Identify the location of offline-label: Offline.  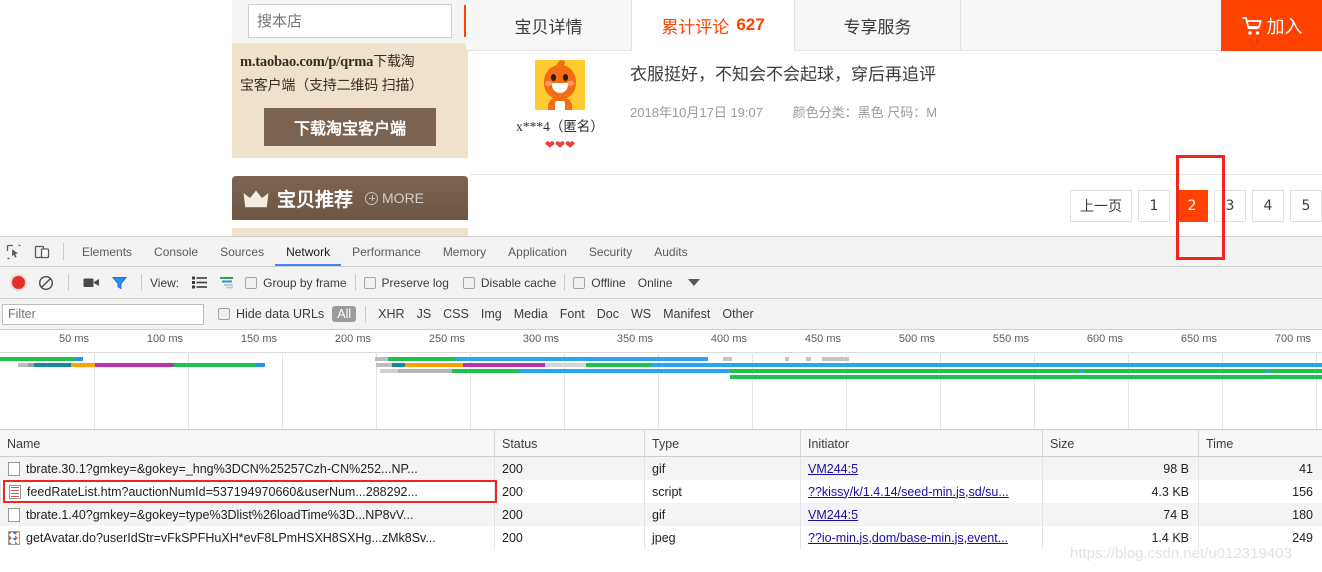
(608, 282).